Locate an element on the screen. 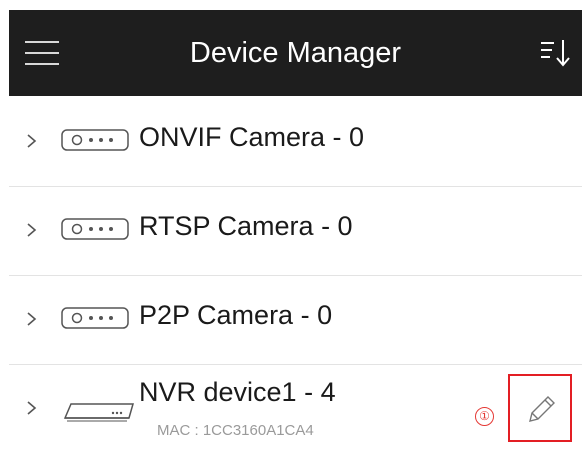 Image resolution: width=582 pixels, height=462 pixels. mac-address: MAC : 1CC3160A1CA4 is located at coordinates (235, 430).